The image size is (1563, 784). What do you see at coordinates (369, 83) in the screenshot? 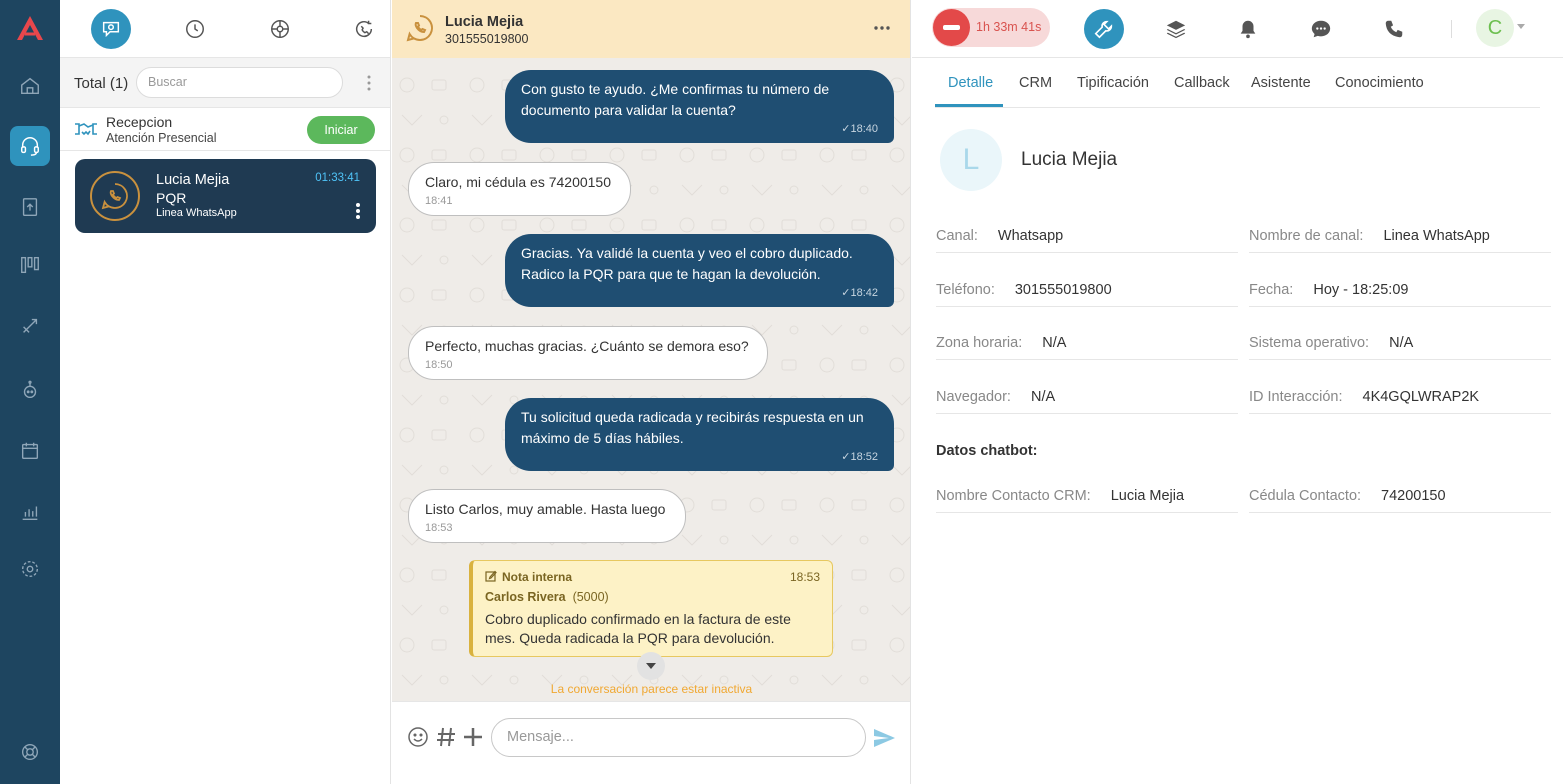
I see `queue-options-icon` at bounding box center [369, 83].